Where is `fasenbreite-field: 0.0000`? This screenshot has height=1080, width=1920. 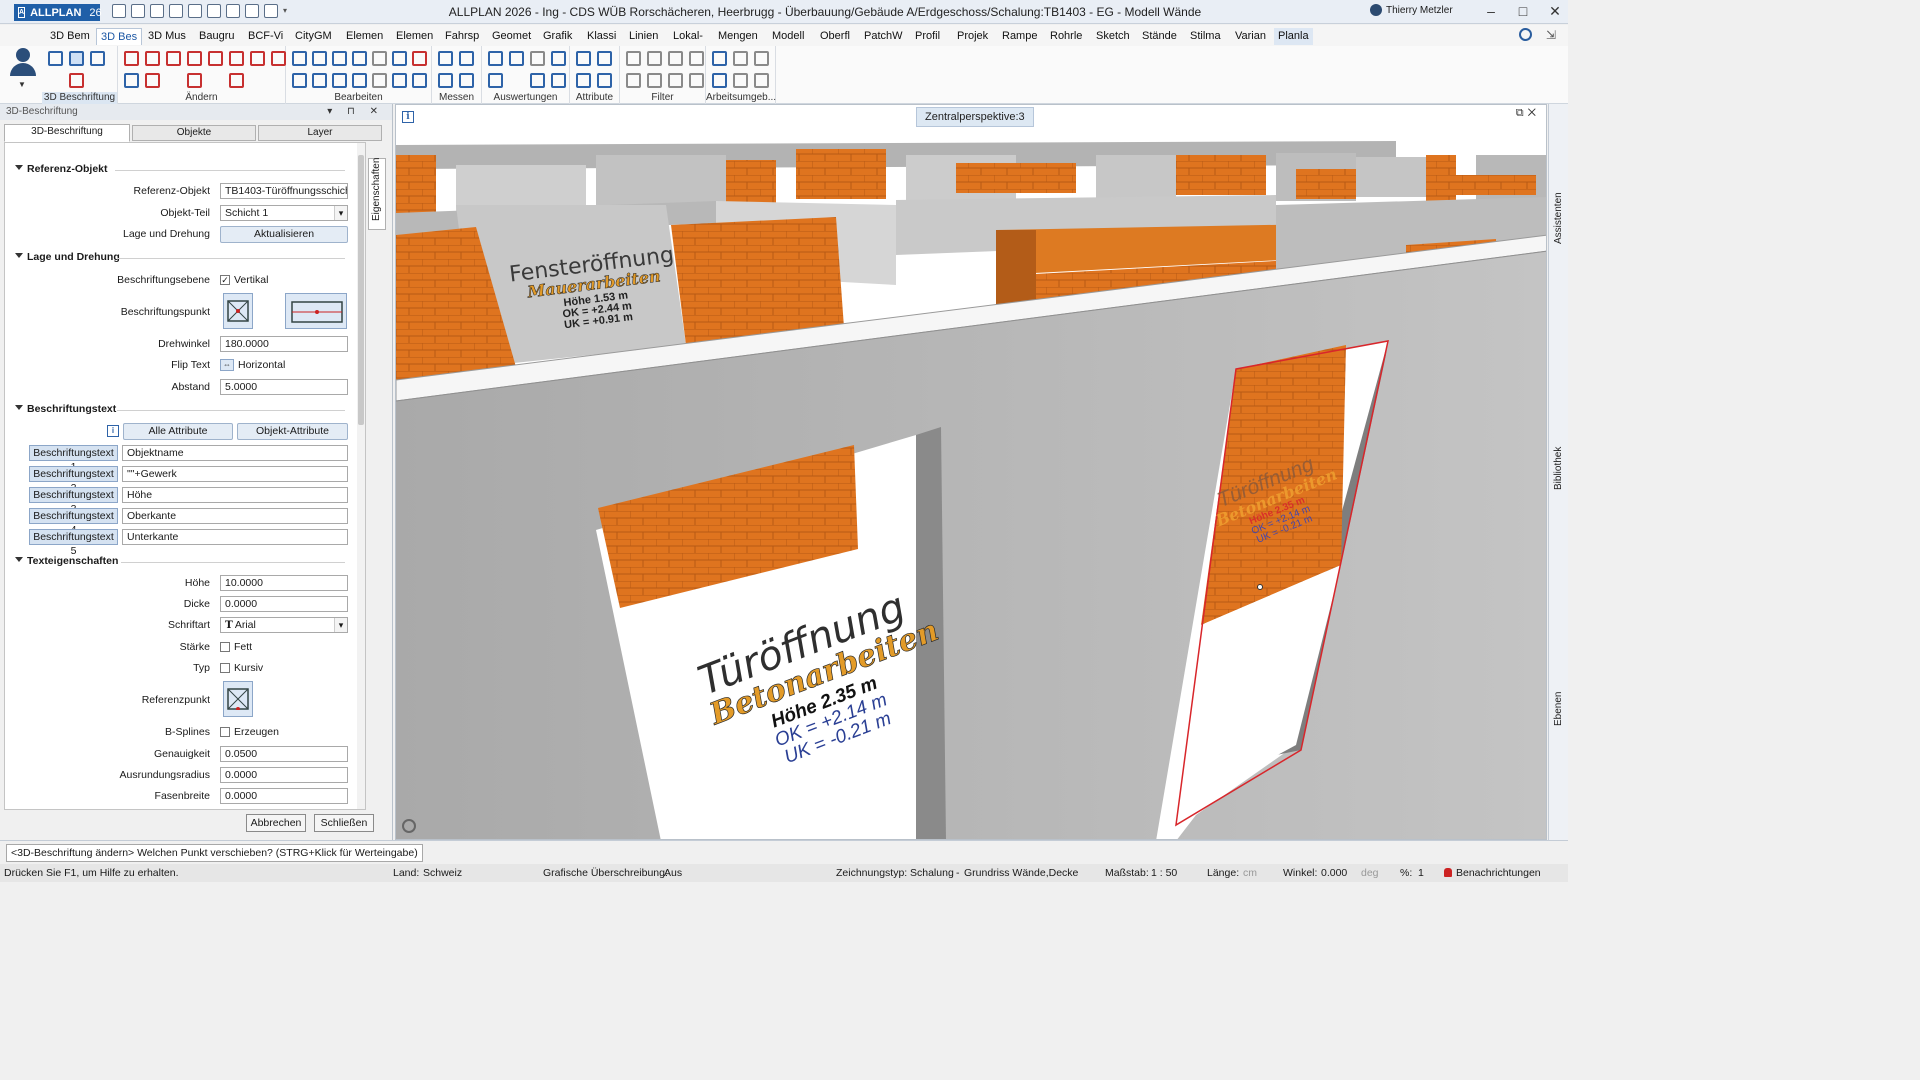 fasenbreite-field: 0.0000 is located at coordinates (284, 796).